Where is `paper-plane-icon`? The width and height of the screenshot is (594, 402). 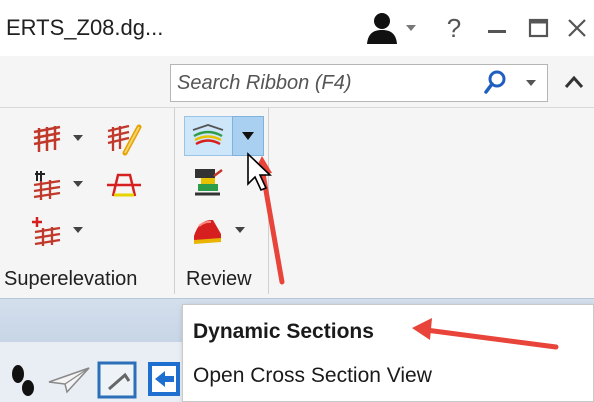 paper-plane-icon is located at coordinates (69, 380).